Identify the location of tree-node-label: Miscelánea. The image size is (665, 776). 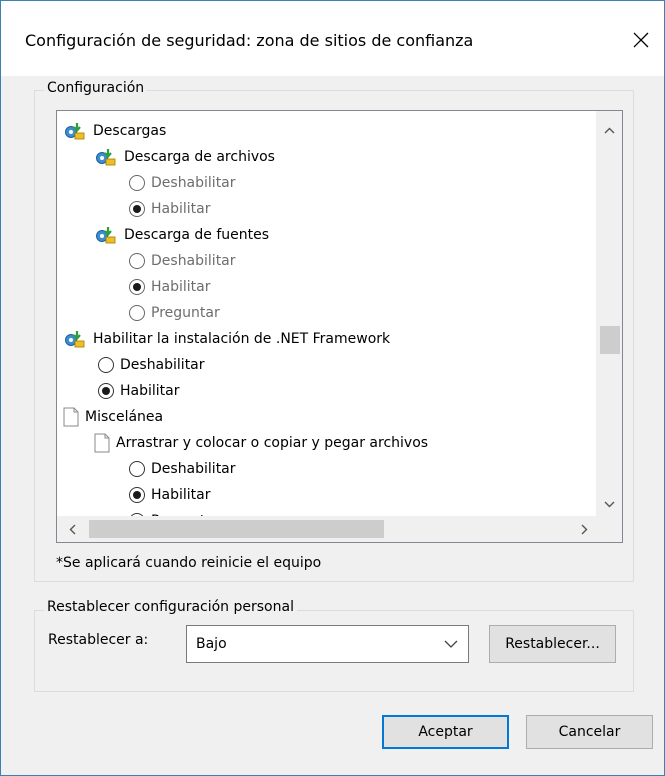
(124, 417).